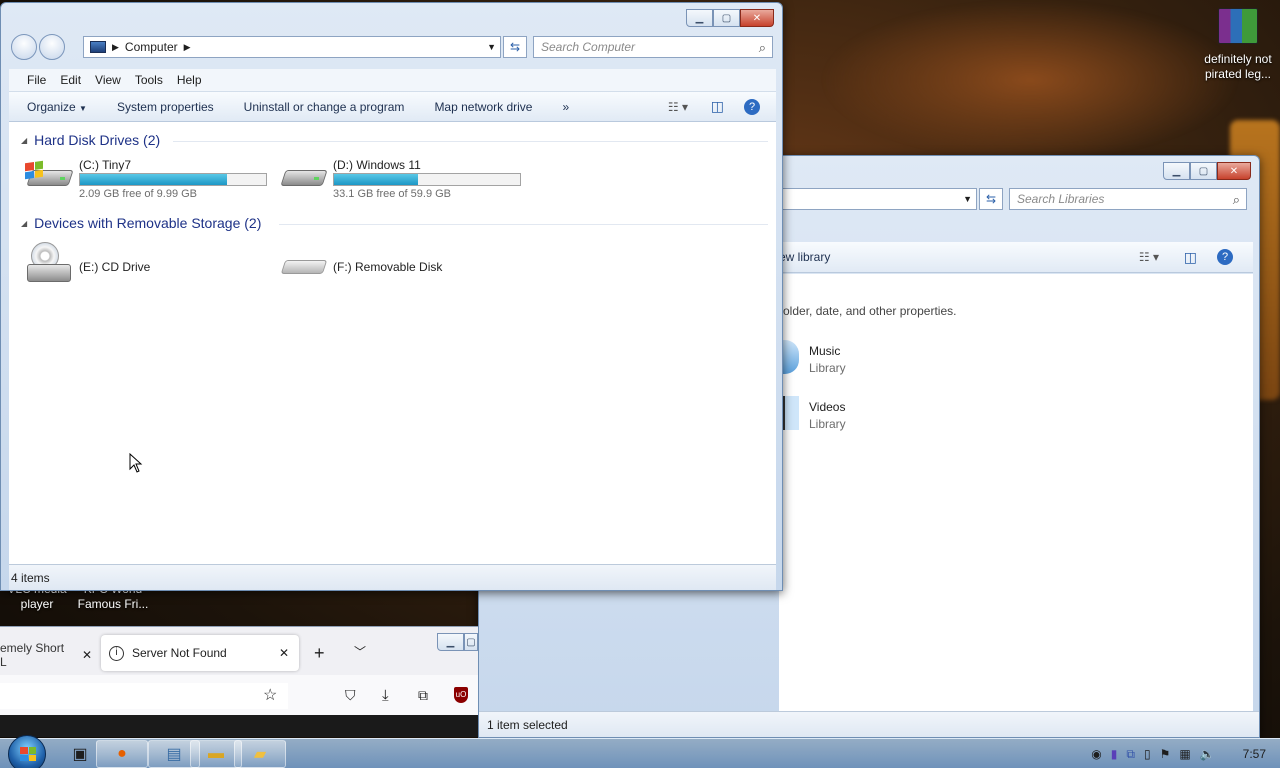 This screenshot has width=1280, height=768. What do you see at coordinates (350, 695) in the screenshot?
I see `pocket-icon: ⛉` at bounding box center [350, 695].